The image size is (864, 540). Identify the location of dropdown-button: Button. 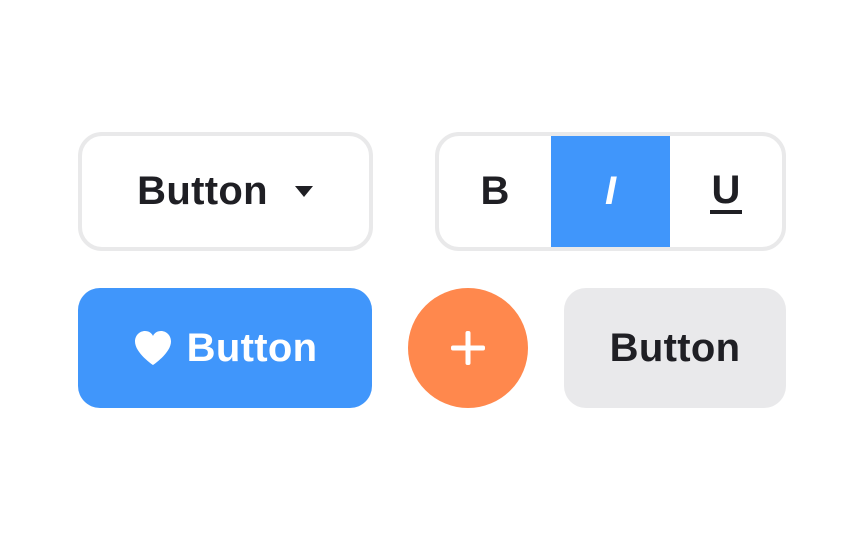
(225, 191).